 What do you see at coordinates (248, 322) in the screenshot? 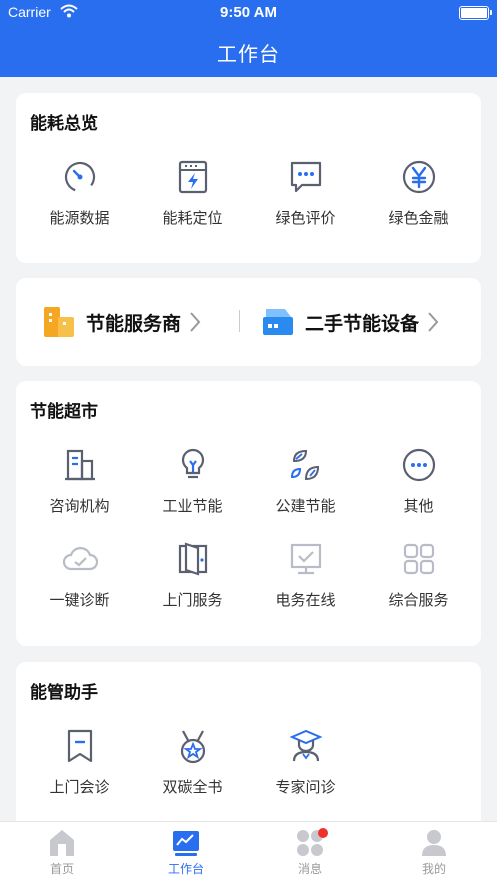
I see `services-card: 节能服务商 二手节能设备` at bounding box center [248, 322].